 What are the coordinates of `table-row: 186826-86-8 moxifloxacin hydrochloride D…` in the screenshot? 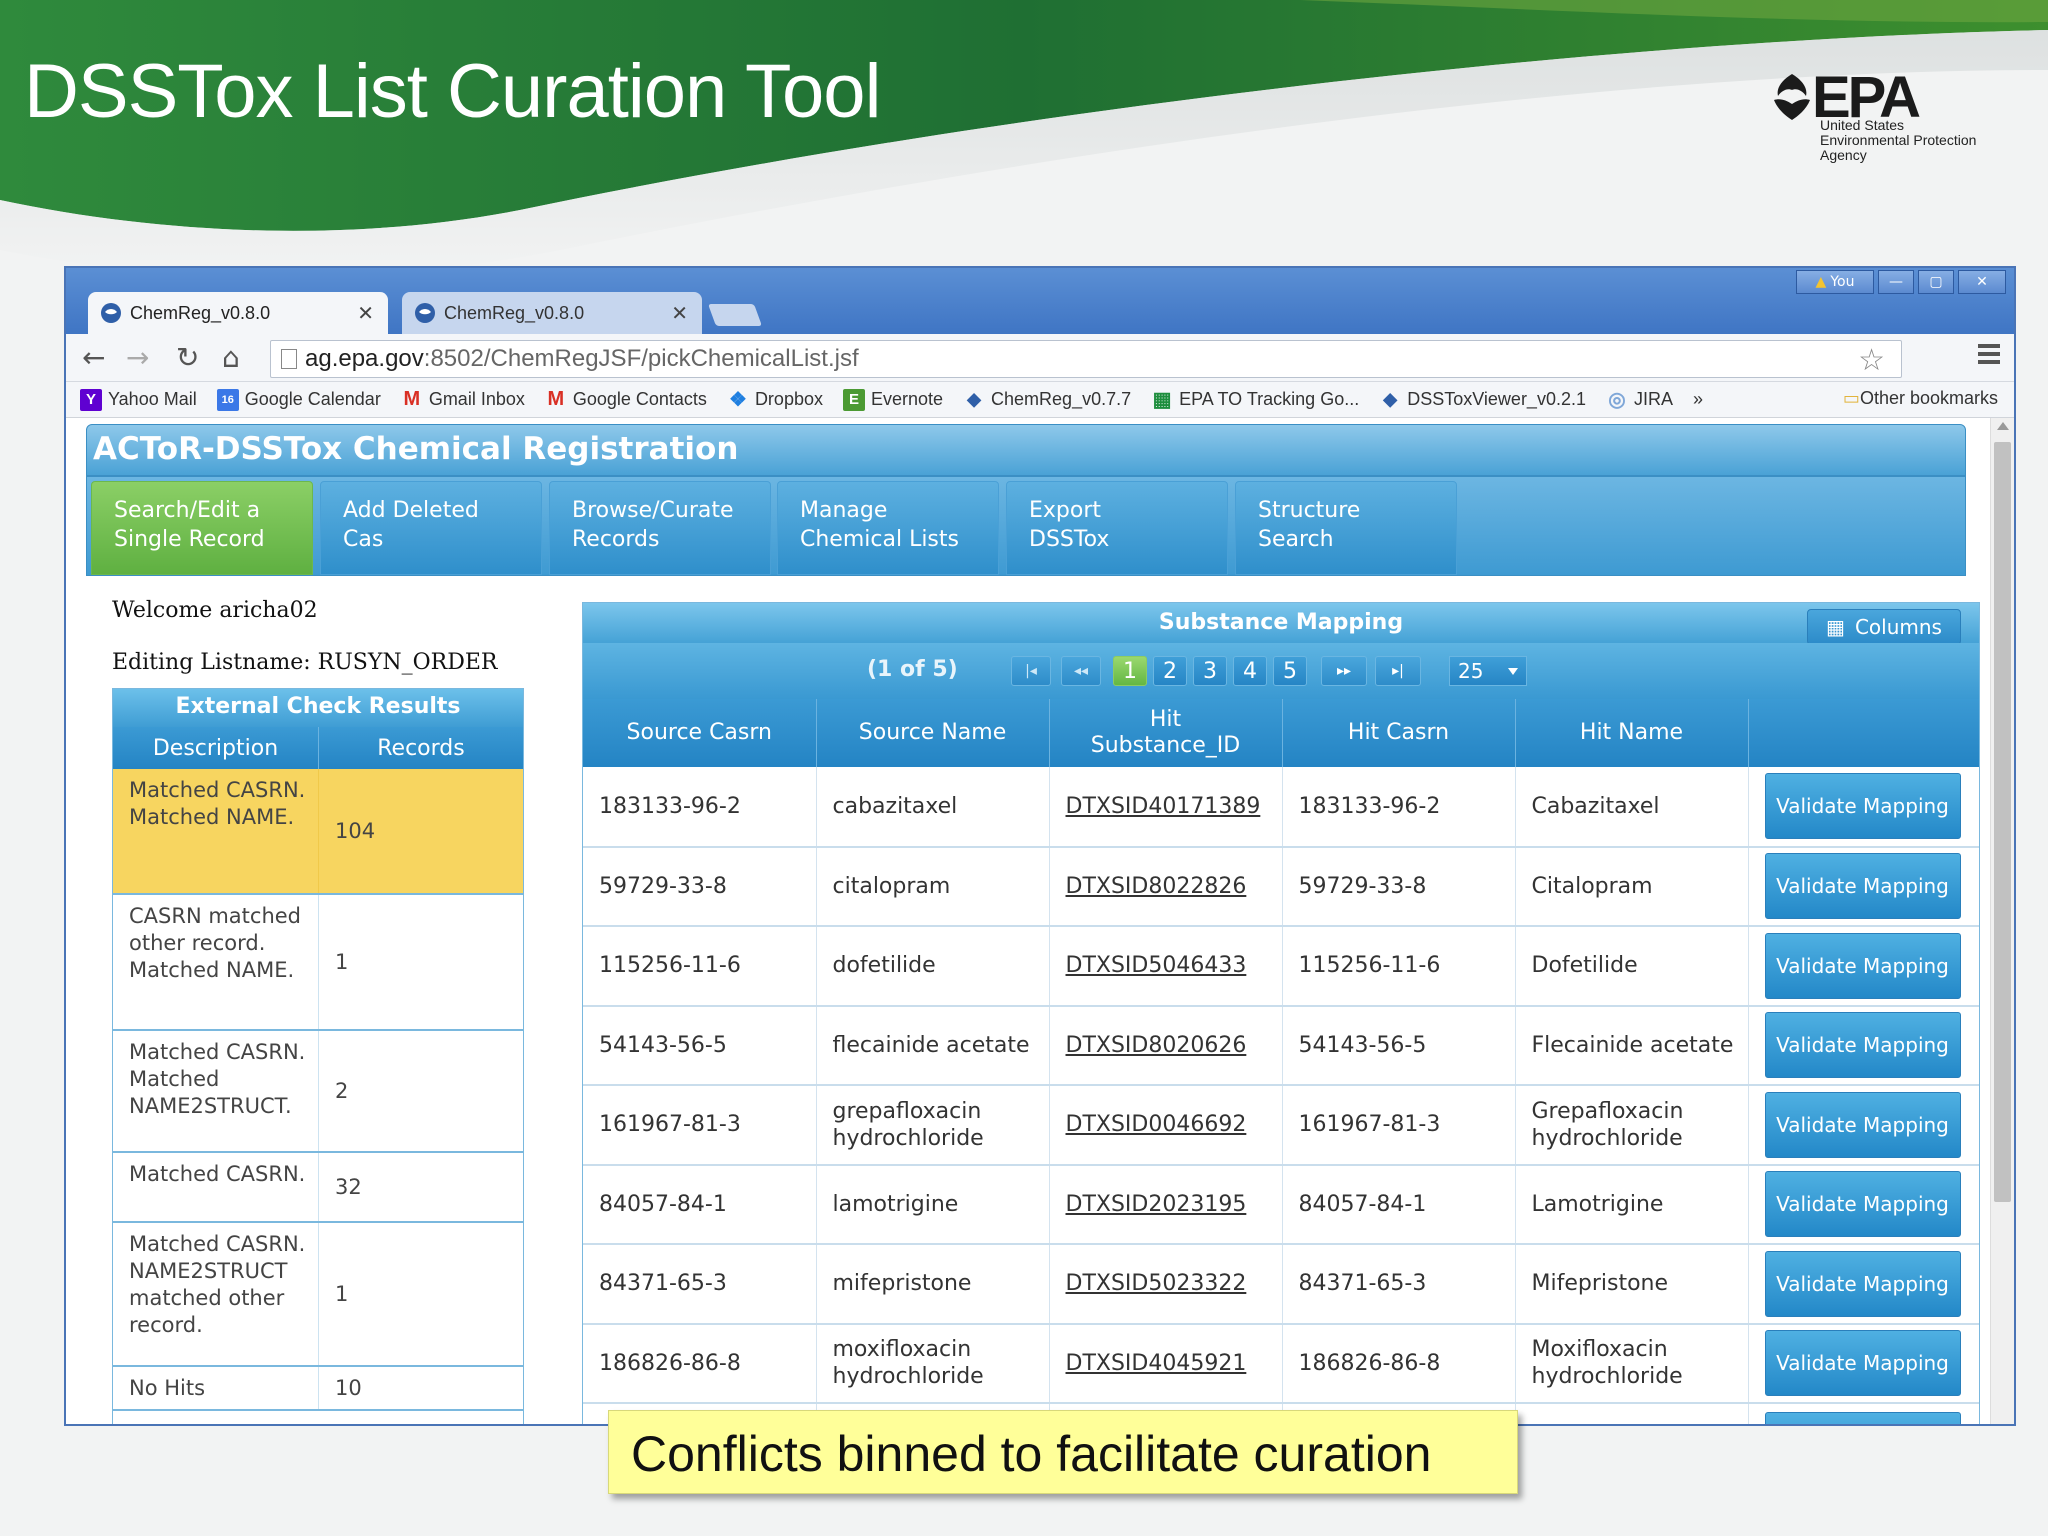 It's located at (1281, 1363).